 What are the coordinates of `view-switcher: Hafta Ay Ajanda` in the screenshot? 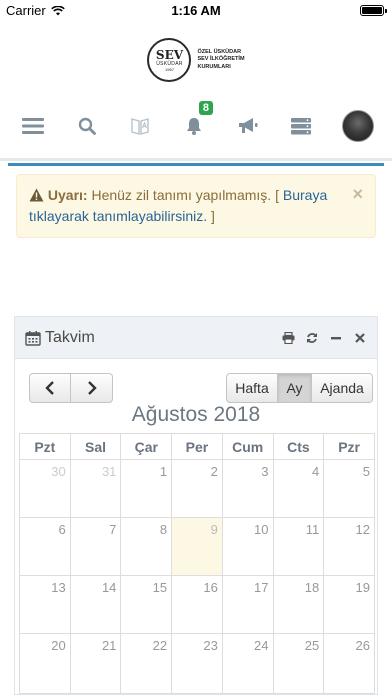 It's located at (299, 388).